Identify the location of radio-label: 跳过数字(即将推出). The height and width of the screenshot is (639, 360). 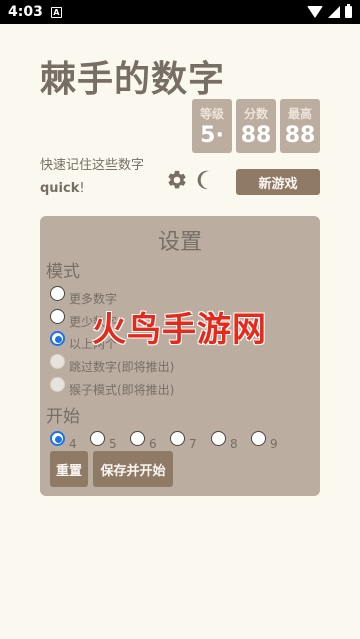
(122, 367).